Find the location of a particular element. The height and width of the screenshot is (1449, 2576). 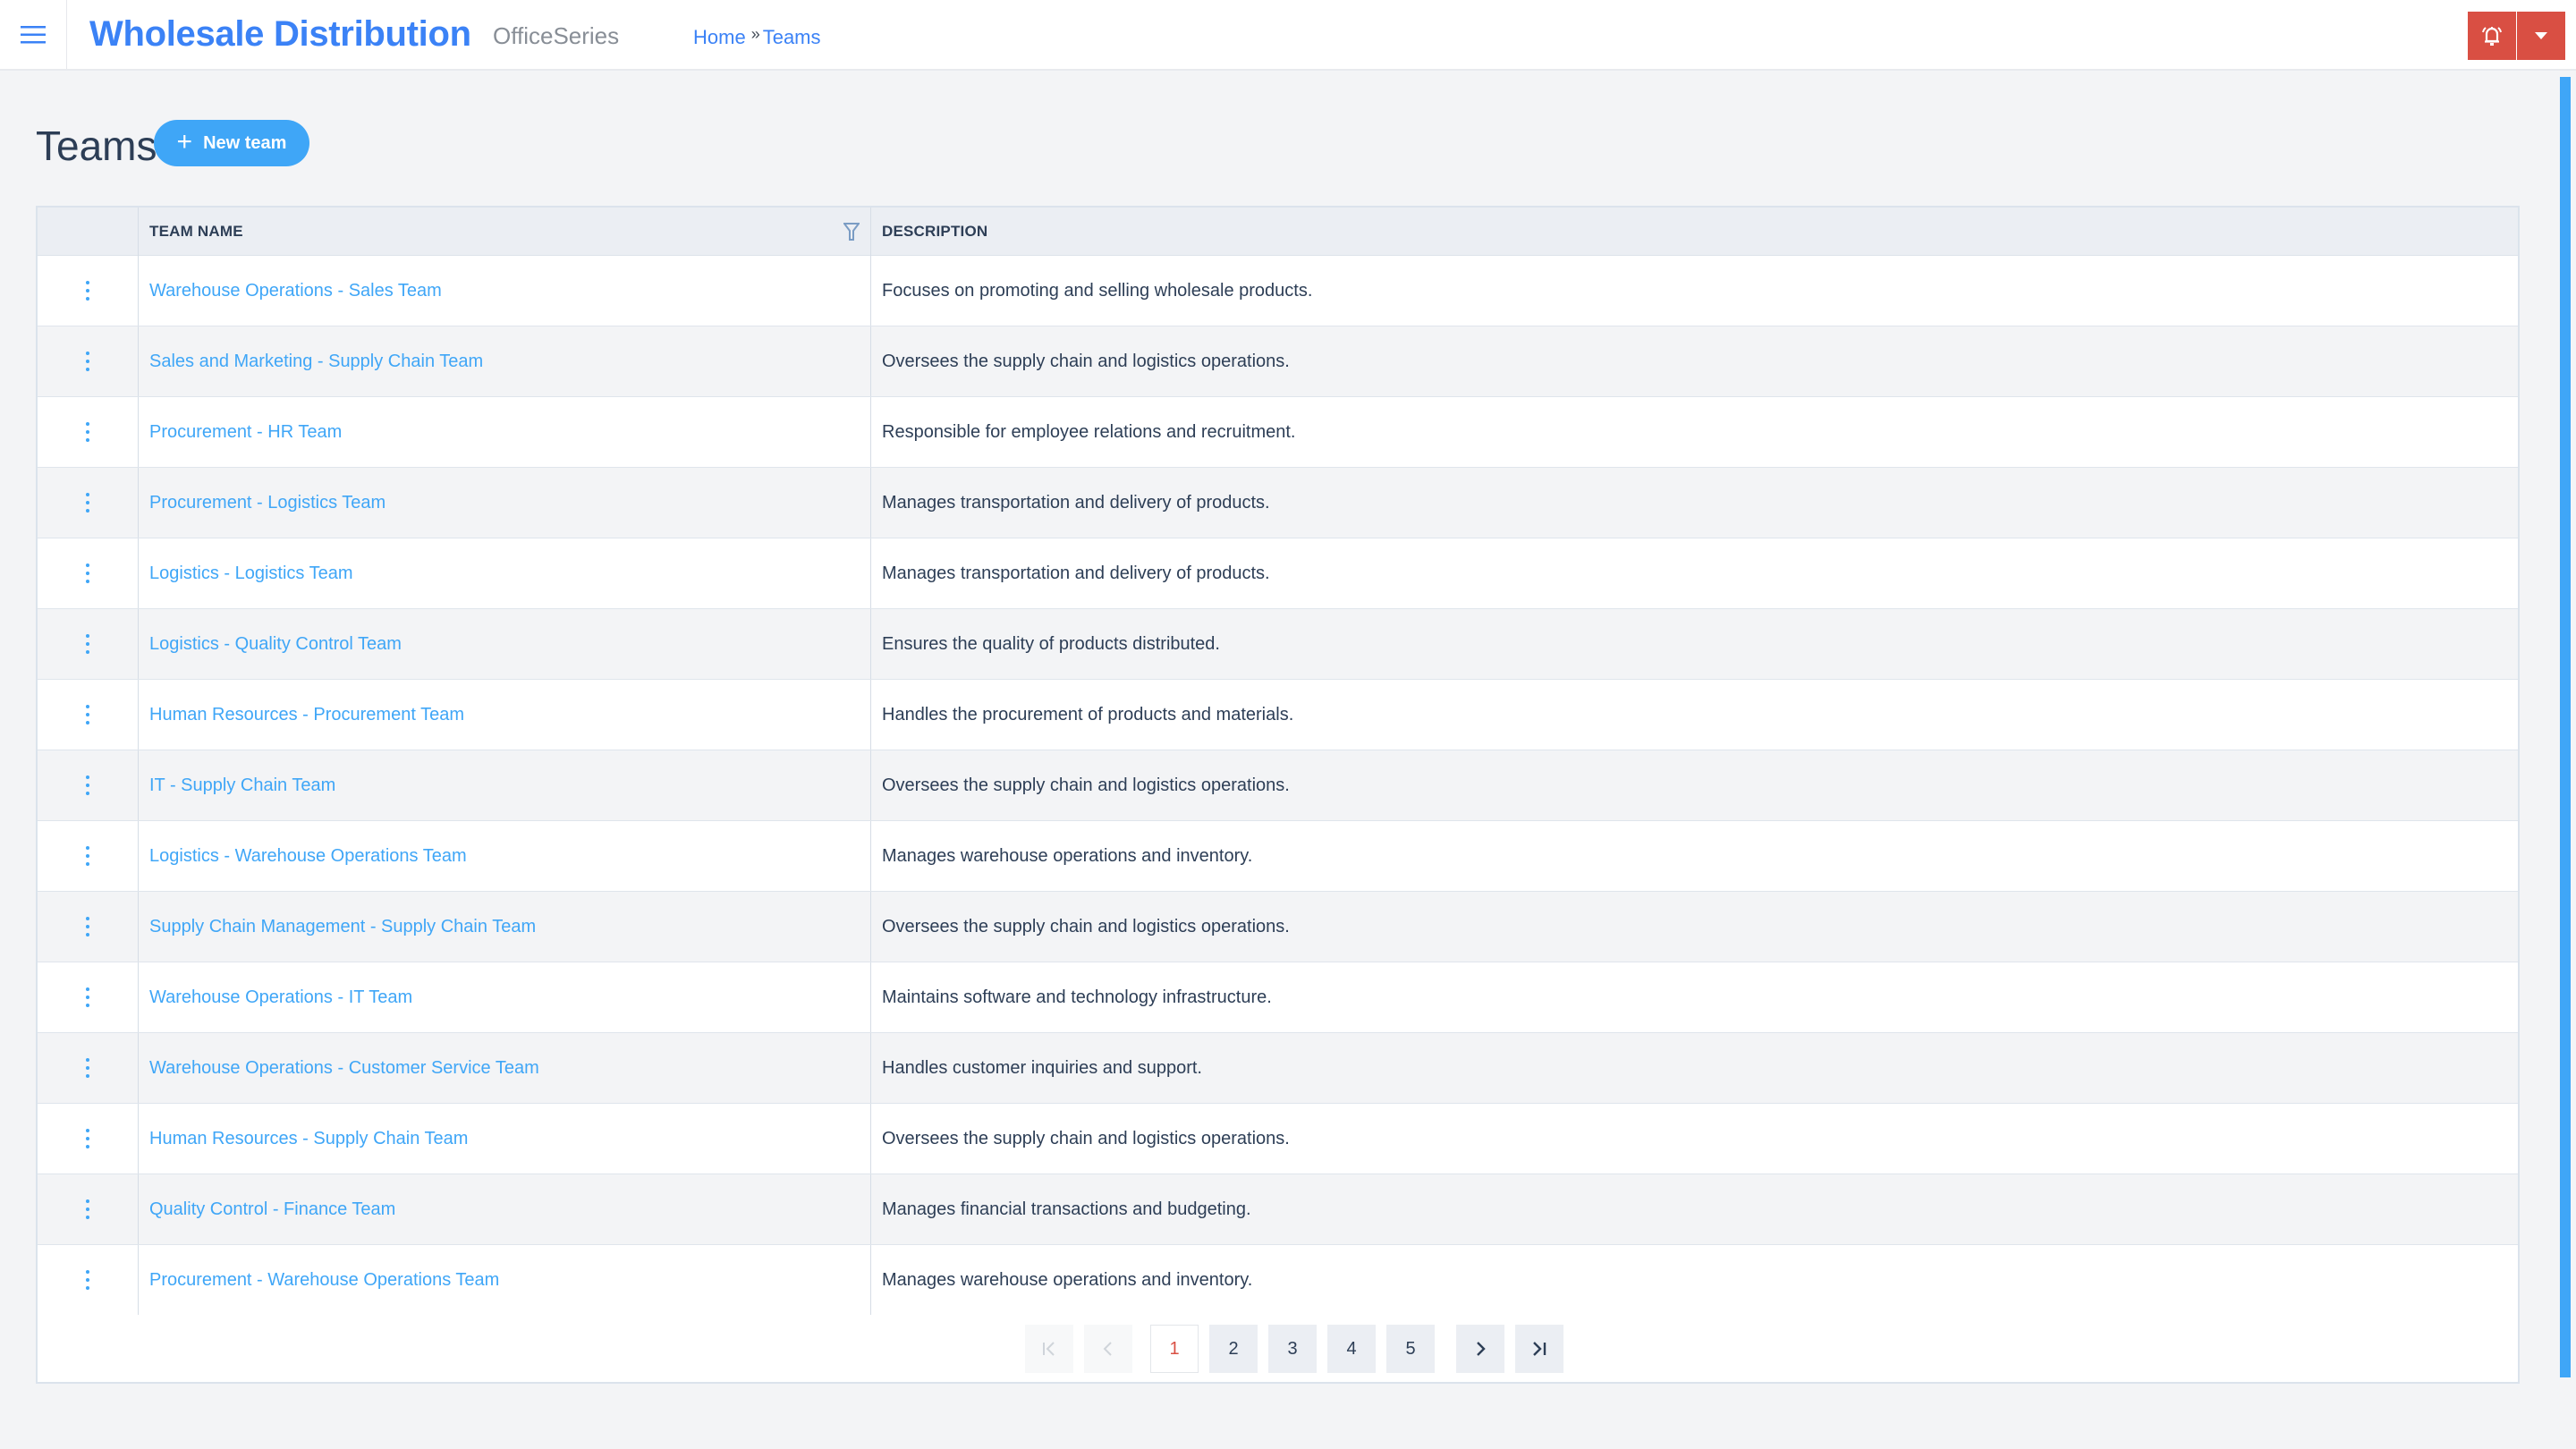

team-name-cell: Logistics - Quality Control Team is located at coordinates (505, 644).